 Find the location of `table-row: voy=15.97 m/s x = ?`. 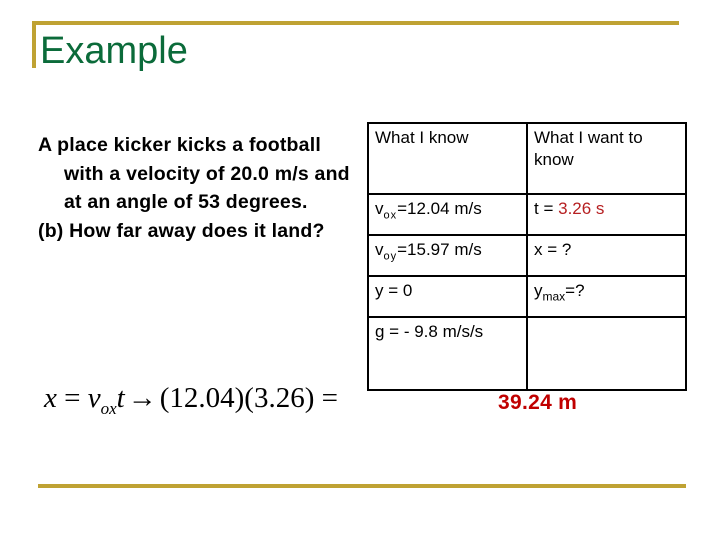

table-row: voy=15.97 m/s x = ? is located at coordinates (527, 255).